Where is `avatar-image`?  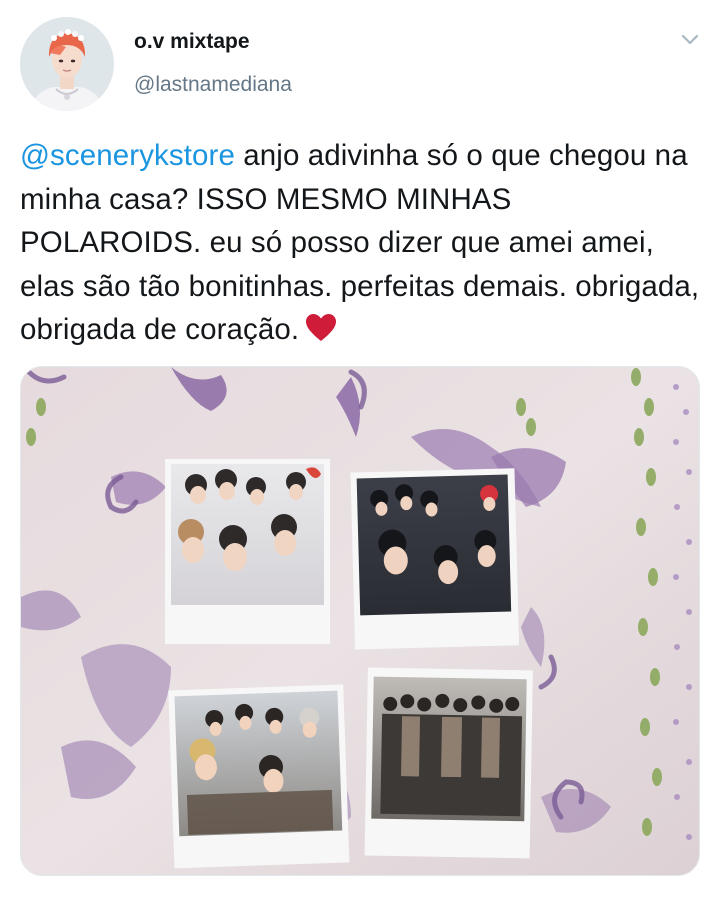
avatar-image is located at coordinates (67, 64).